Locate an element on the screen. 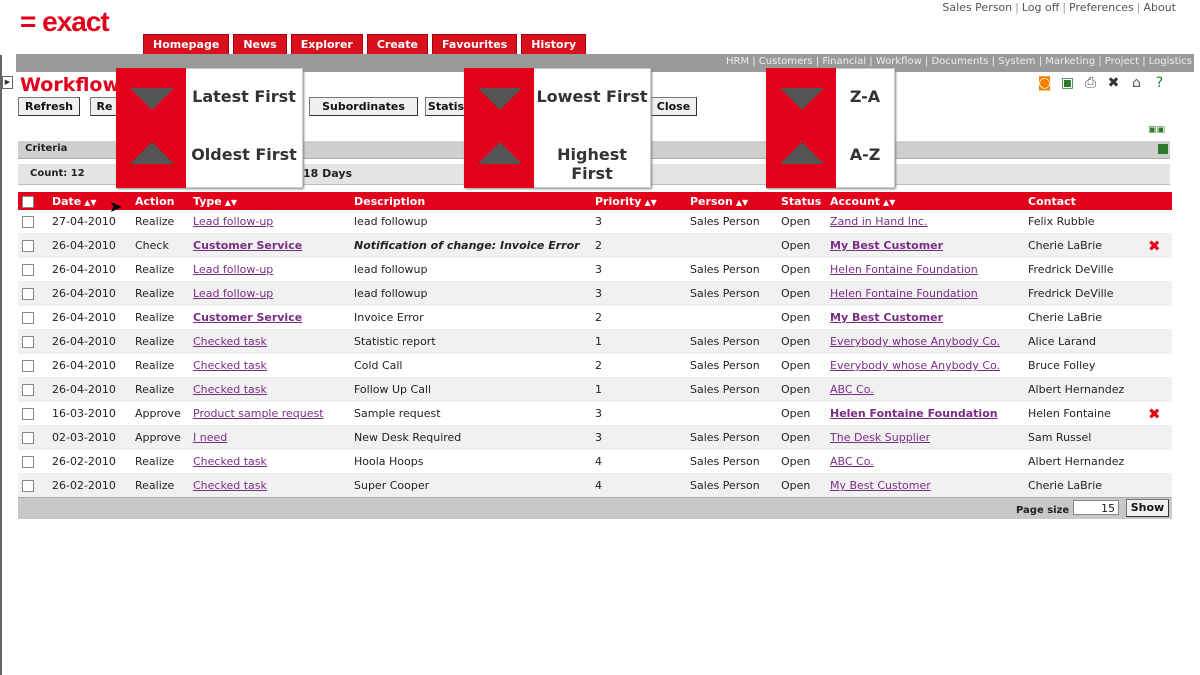 This screenshot has width=1200, height=675. criteria-expand-icon is located at coordinates (1163, 149).